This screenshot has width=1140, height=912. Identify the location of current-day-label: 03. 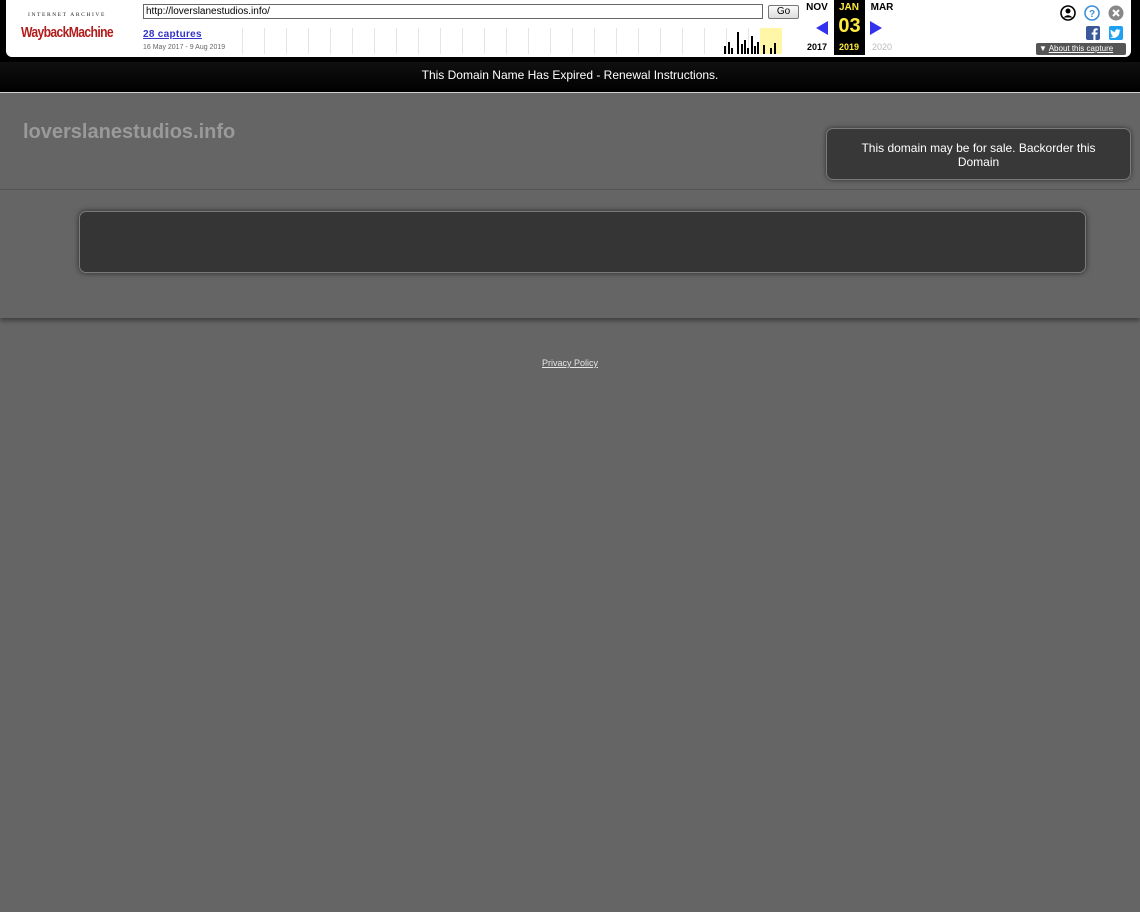
(849, 26).